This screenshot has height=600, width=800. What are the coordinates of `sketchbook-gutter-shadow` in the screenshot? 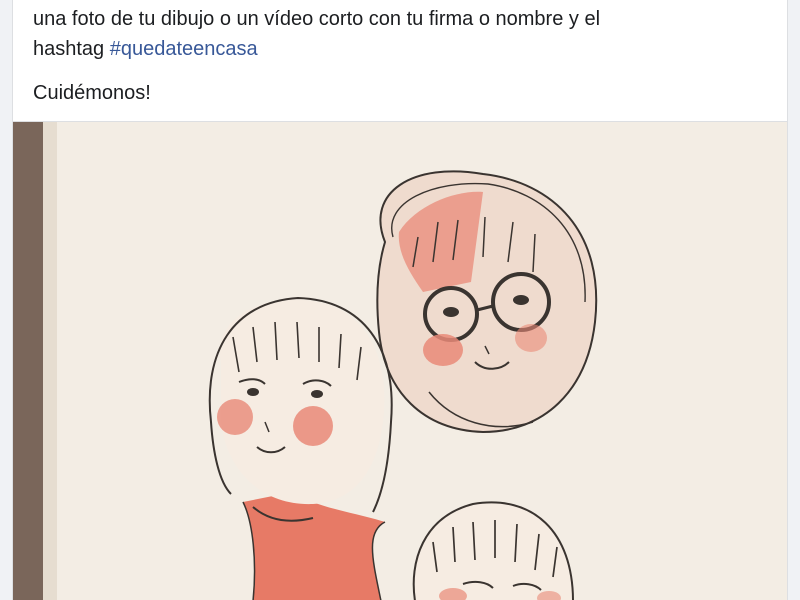 It's located at (50, 361).